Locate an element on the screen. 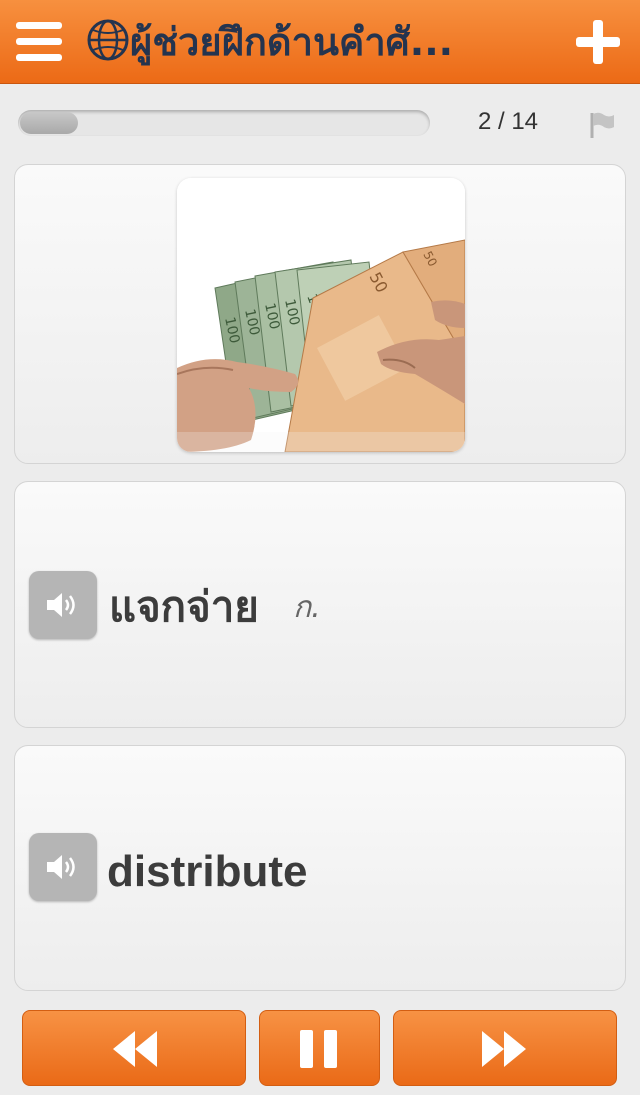 The width and height of the screenshot is (640, 1095). pause-button is located at coordinates (319, 1048).